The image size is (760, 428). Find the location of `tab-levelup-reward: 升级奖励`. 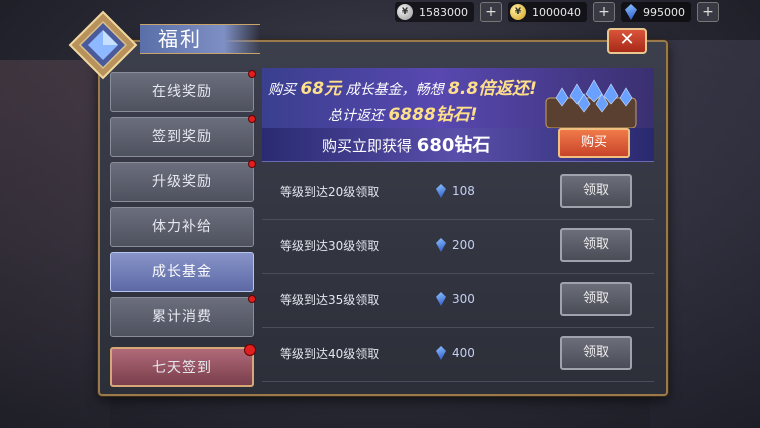

tab-levelup-reward: 升级奖励 is located at coordinates (183, 181).